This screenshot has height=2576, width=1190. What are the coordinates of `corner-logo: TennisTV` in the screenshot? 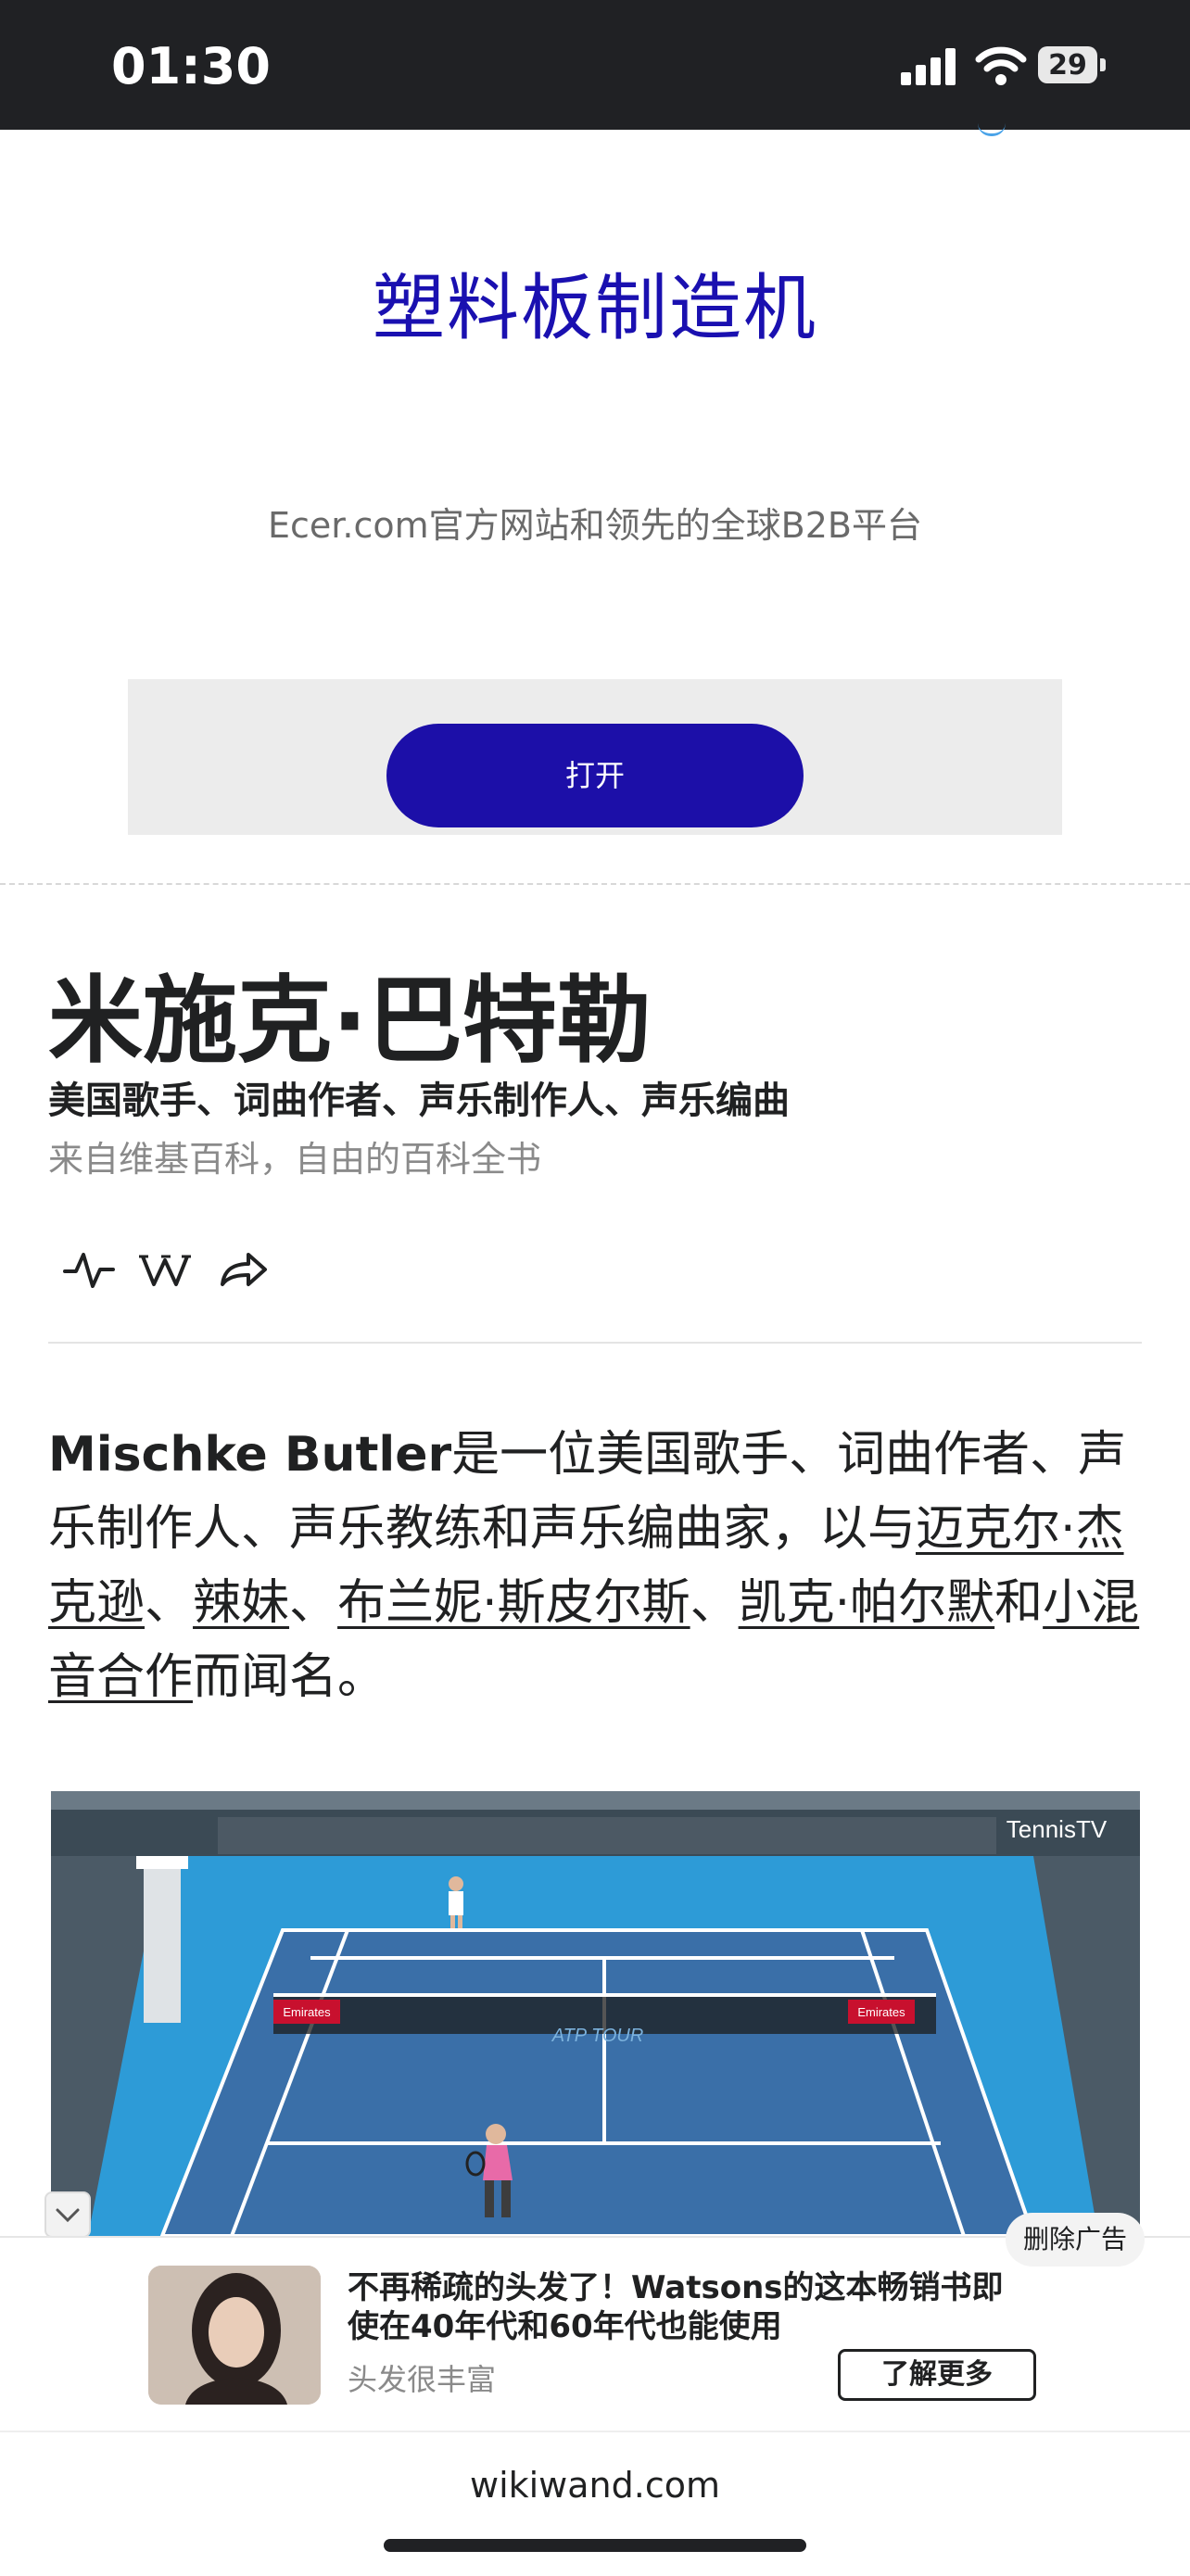 It's located at (1057, 1829).